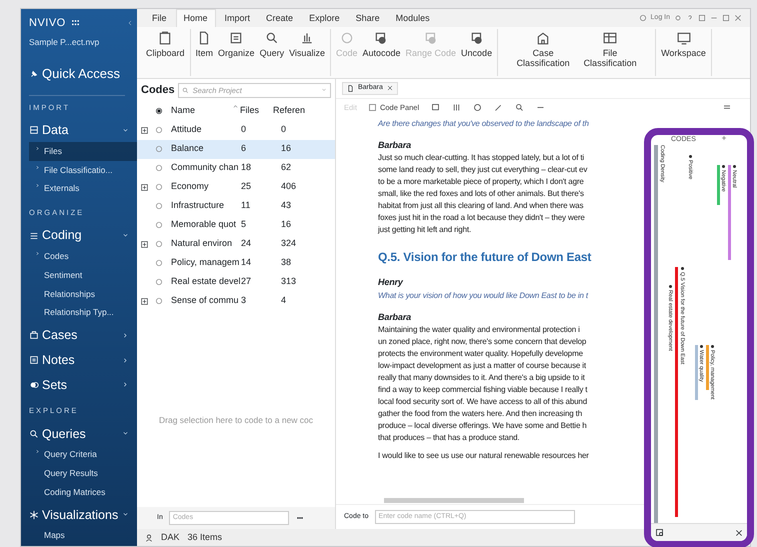  Describe the element at coordinates (457, 107) in the screenshot. I see `stripes-icon` at that location.